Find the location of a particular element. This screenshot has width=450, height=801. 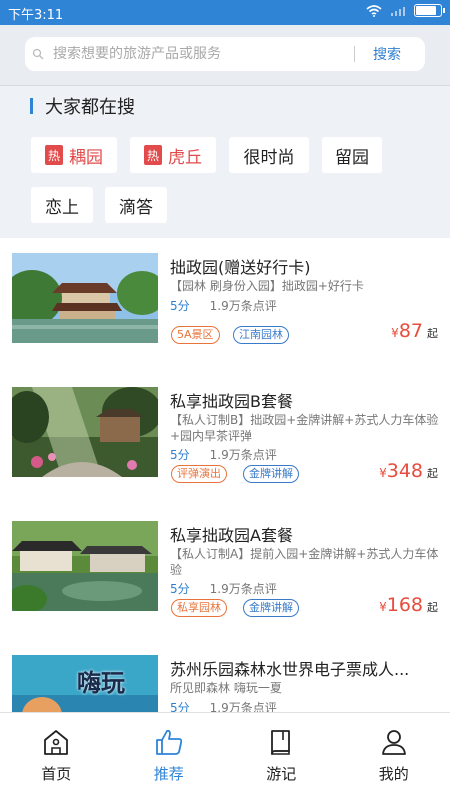

tab-label: 游记 is located at coordinates (281, 773).